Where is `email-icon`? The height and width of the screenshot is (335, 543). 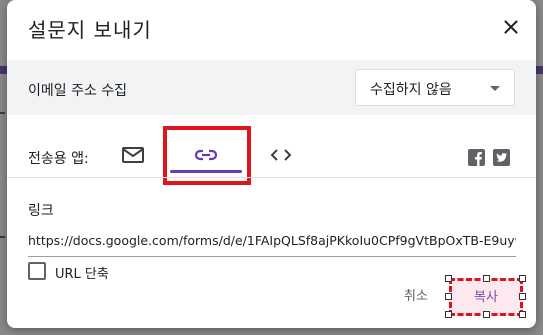 email-icon is located at coordinates (133, 155).